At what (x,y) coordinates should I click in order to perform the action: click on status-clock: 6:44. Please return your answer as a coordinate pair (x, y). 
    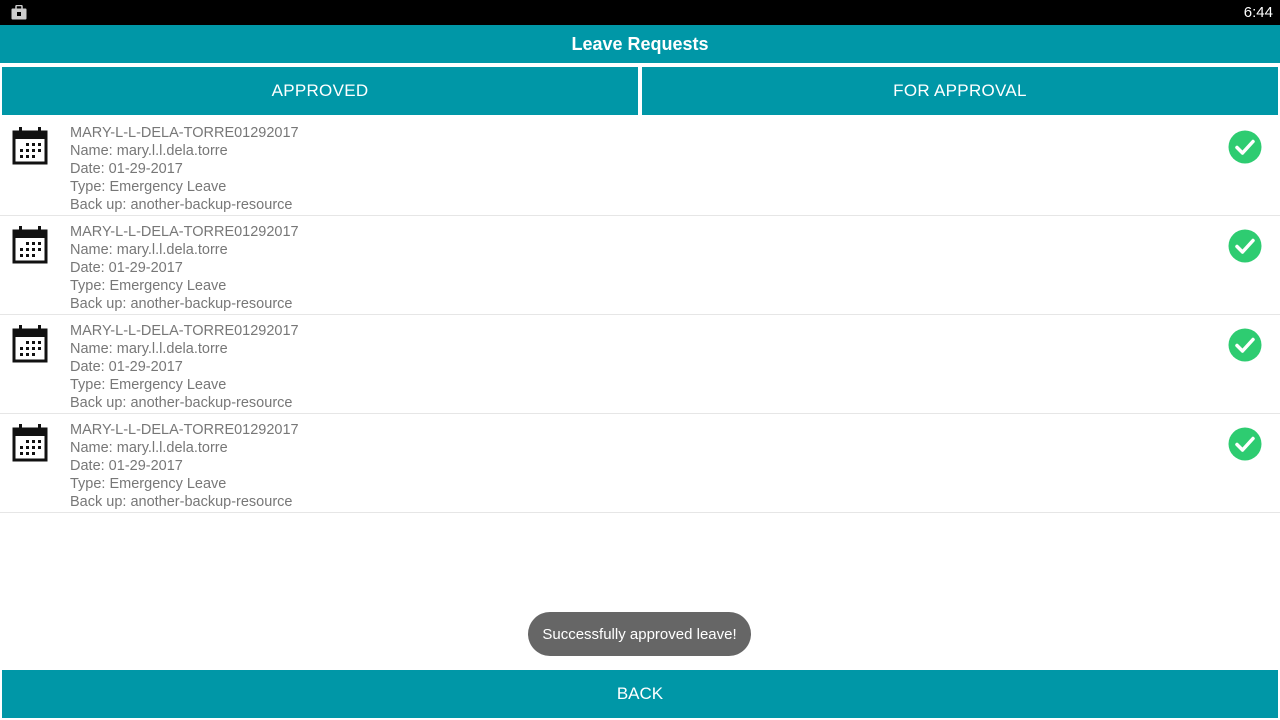
    Looking at the image, I should click on (1258, 12).